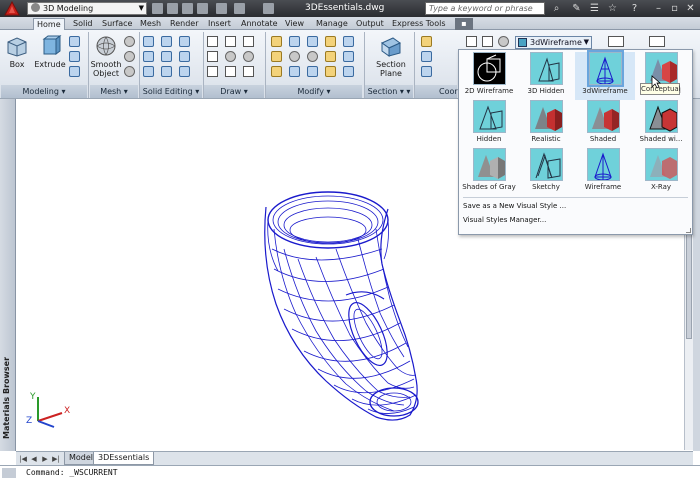 The height and width of the screenshot is (479, 700). What do you see at coordinates (349, 71) in the screenshot?
I see `stretch-icon` at bounding box center [349, 71].